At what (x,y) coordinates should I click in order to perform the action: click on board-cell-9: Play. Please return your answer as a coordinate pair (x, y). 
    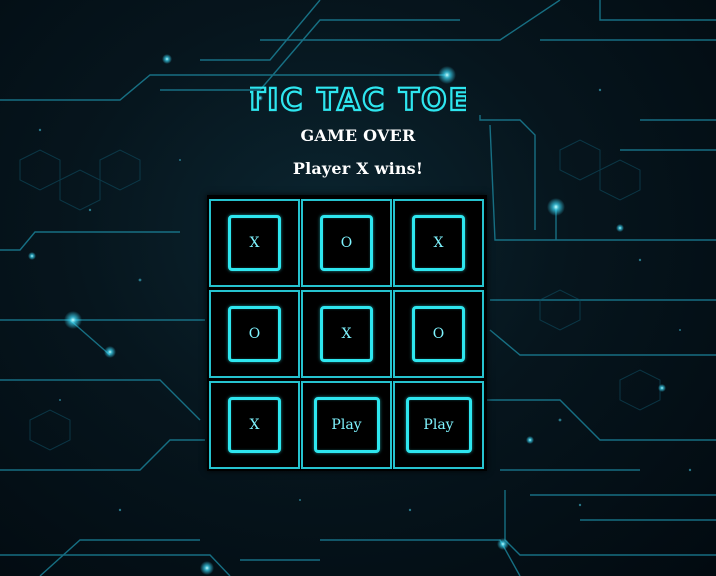
    Looking at the image, I should click on (438, 425).